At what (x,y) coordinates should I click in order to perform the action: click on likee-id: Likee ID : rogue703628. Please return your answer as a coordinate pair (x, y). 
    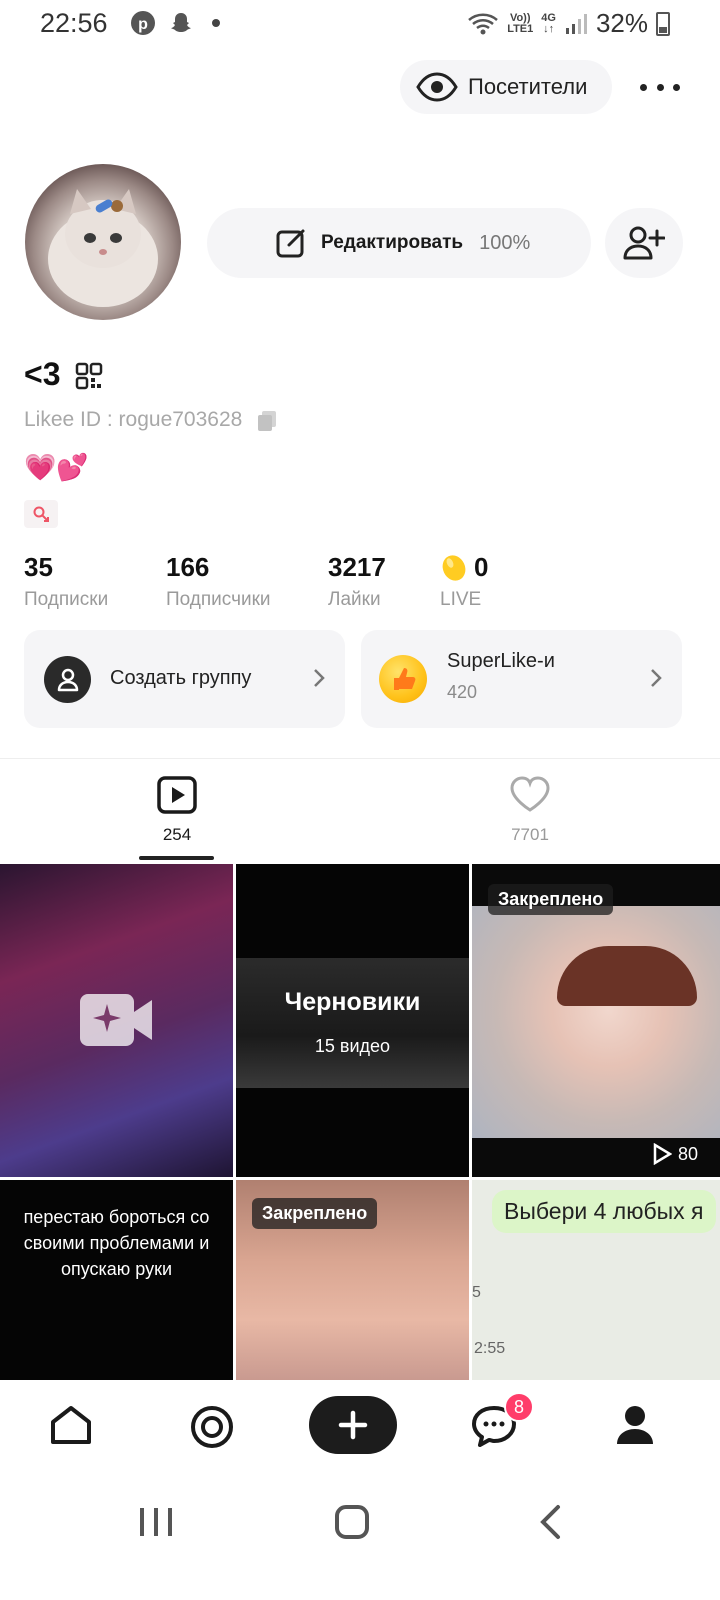
    Looking at the image, I should click on (151, 420).